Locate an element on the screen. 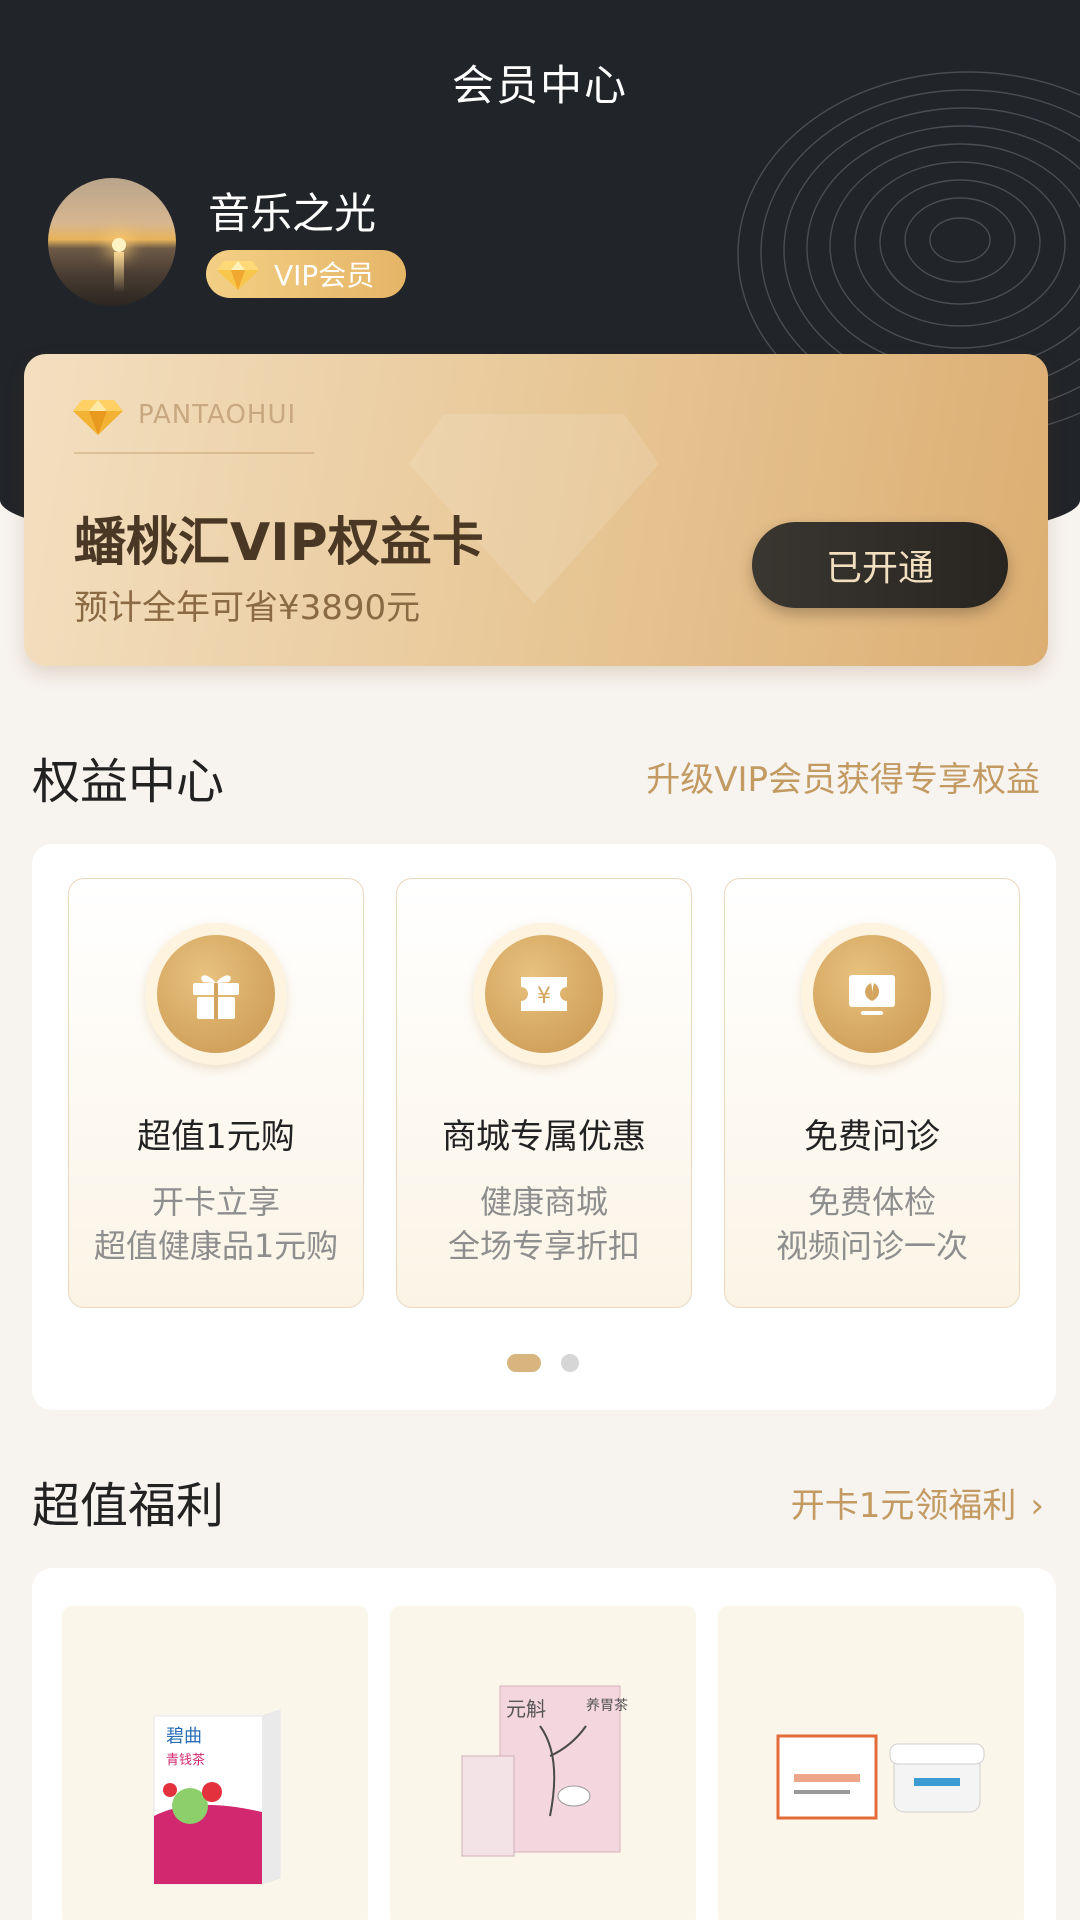 This screenshot has height=1920, width=1080. card-title: 蟠桃汇VIP权益卡 is located at coordinates (279, 543).